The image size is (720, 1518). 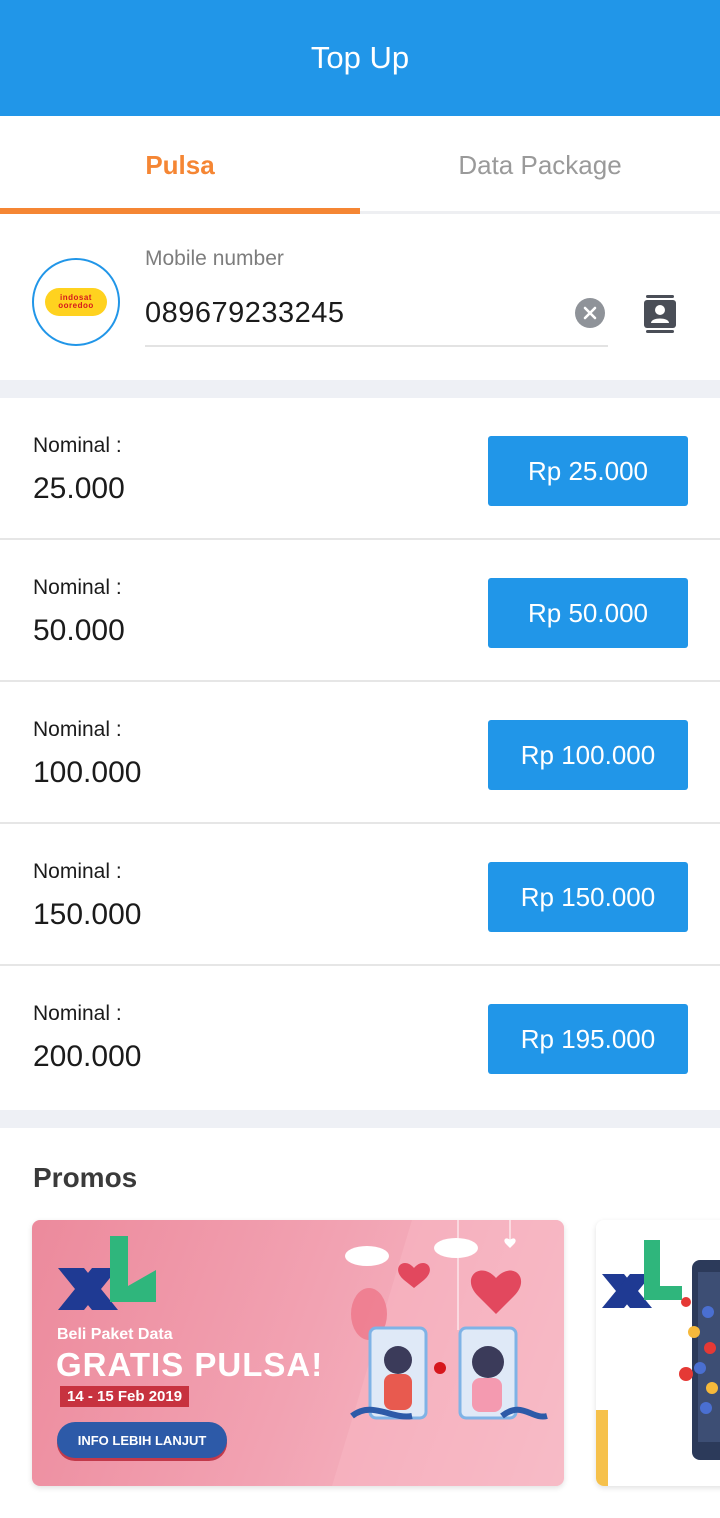 I want to click on promo-illustration, so click(x=658, y=1363).